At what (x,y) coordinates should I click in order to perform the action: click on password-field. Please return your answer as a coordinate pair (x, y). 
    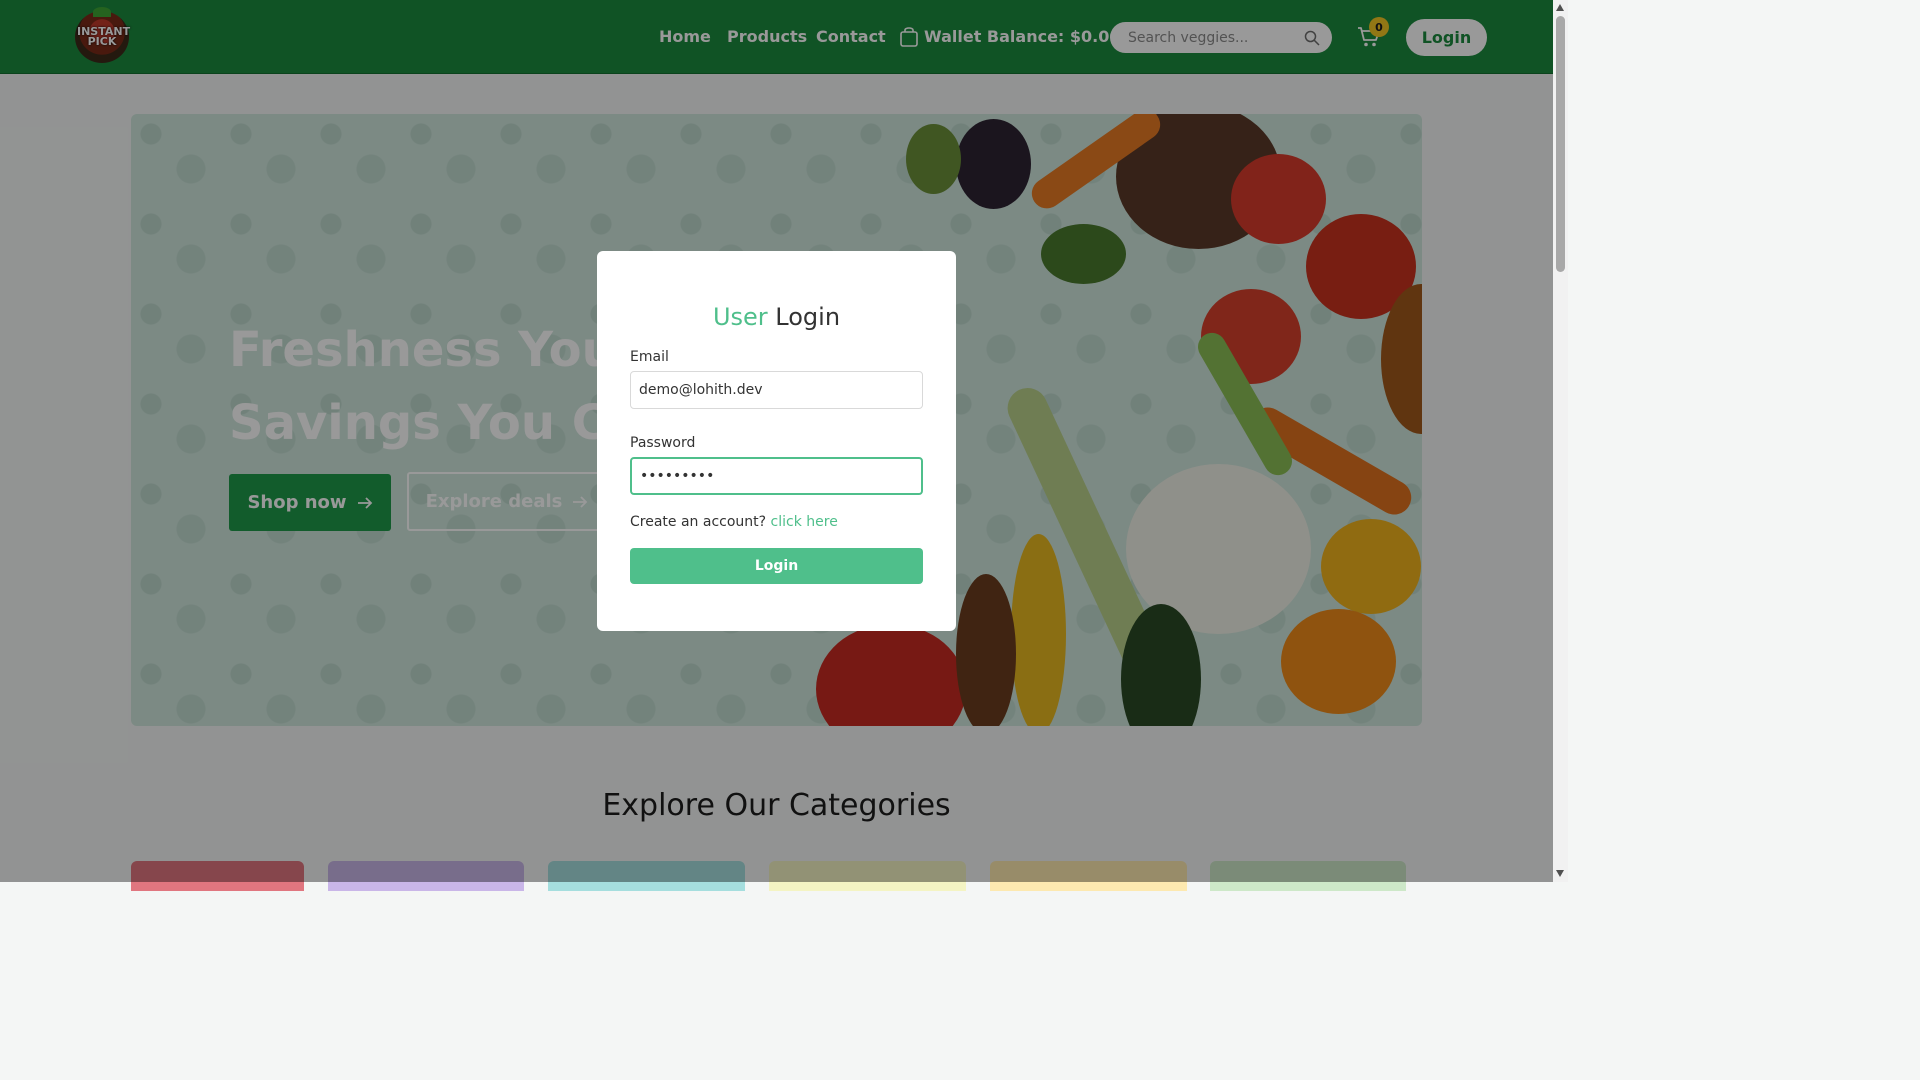
    Looking at the image, I should click on (776, 476).